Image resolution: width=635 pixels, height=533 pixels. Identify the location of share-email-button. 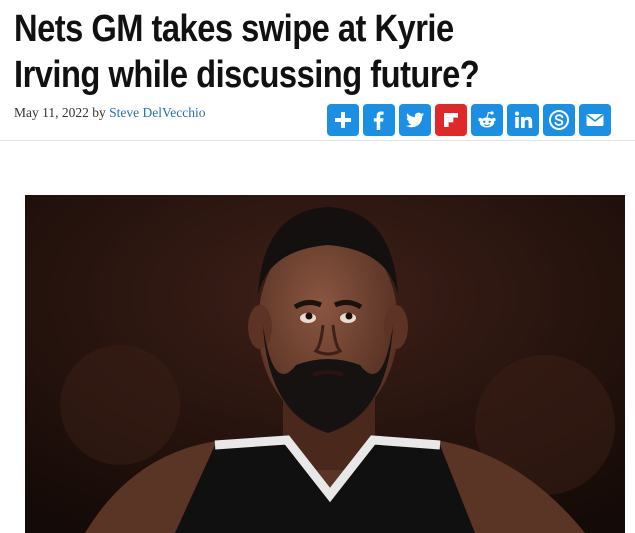
(595, 120).